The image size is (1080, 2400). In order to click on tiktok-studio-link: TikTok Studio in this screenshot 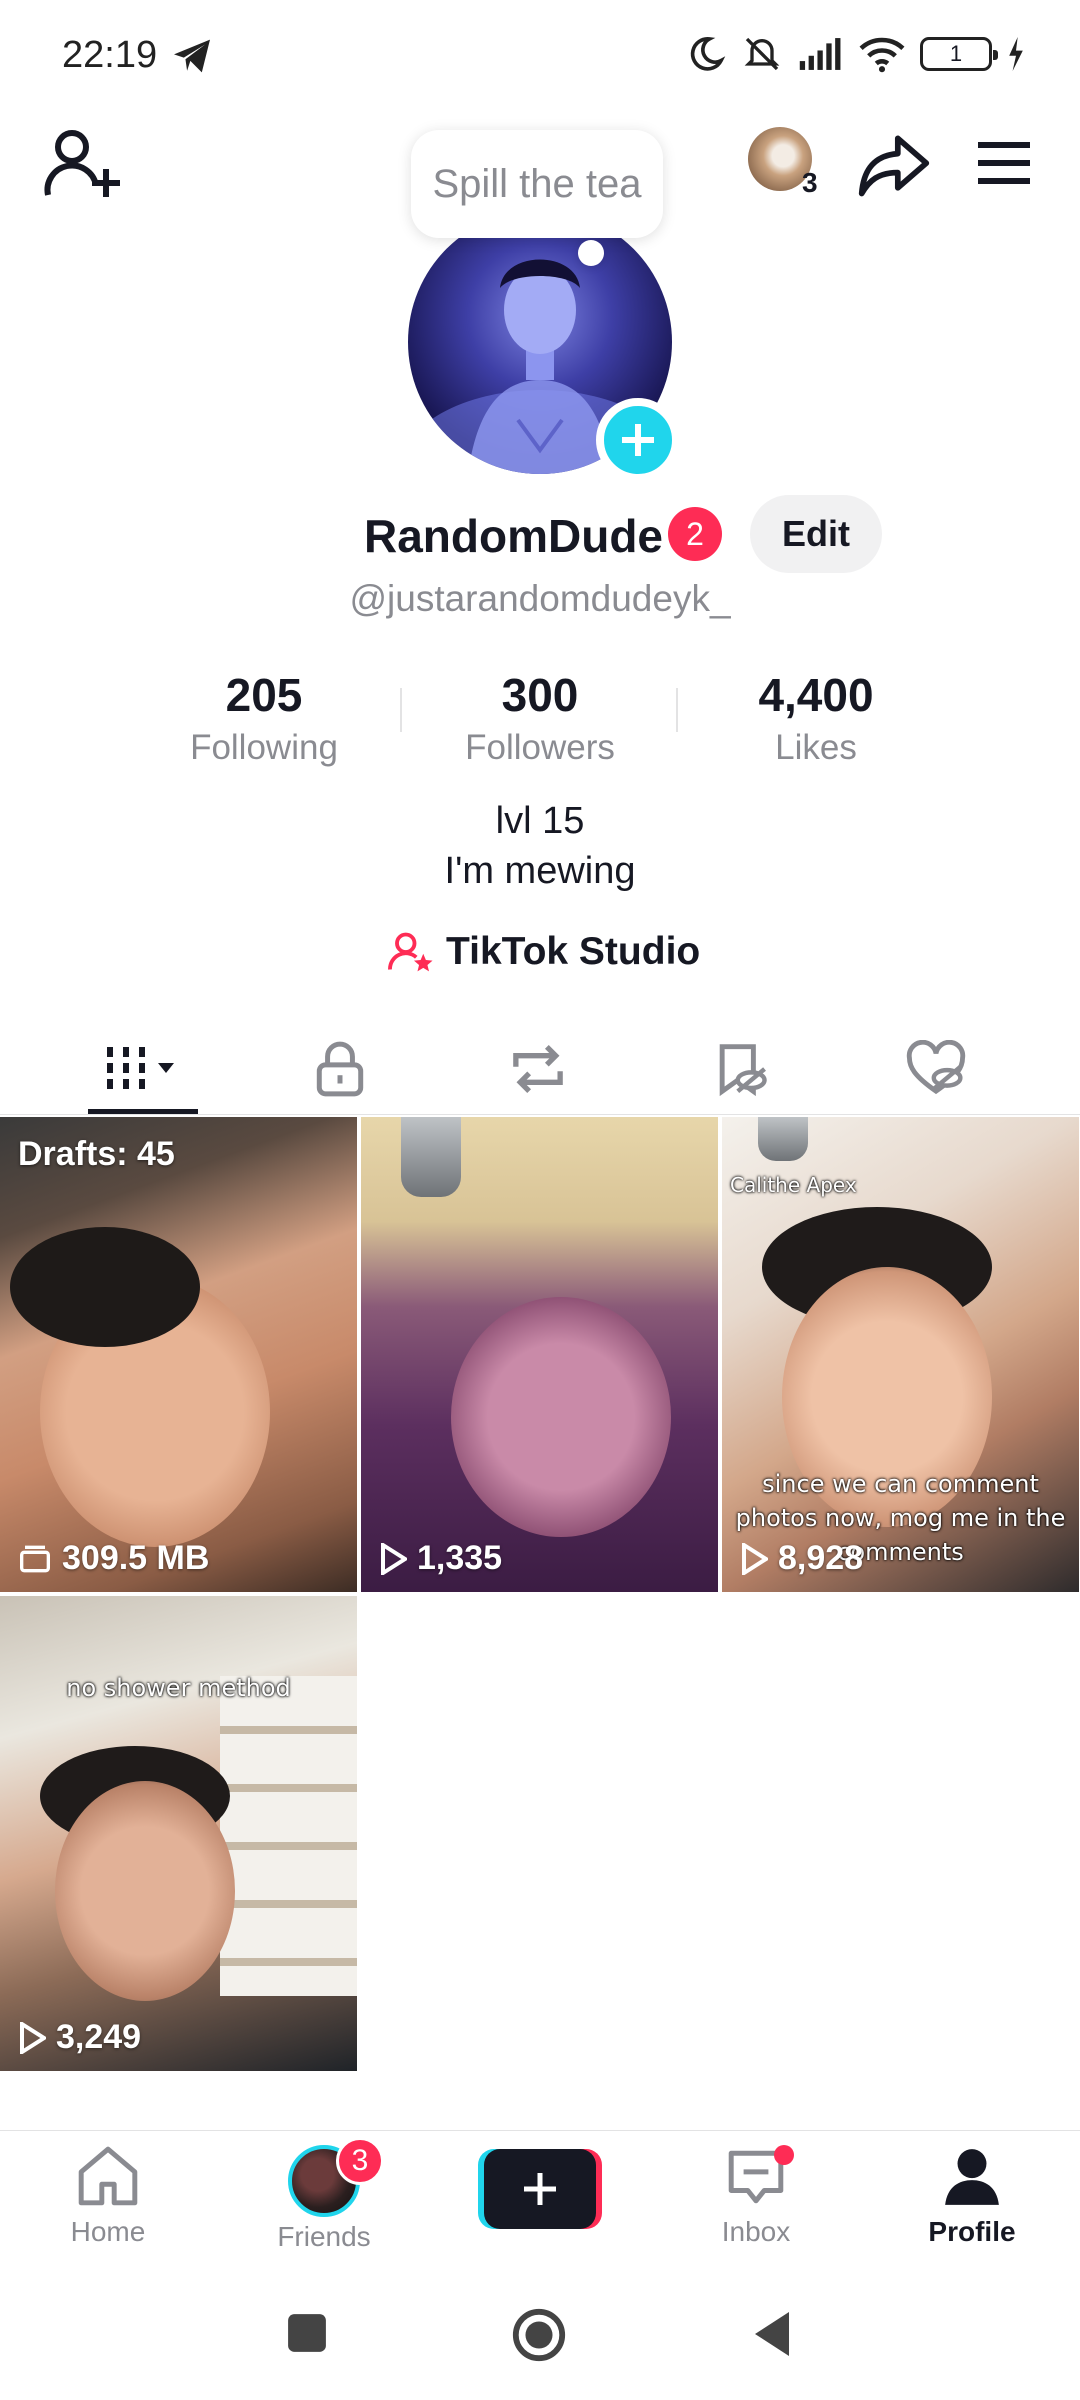, I will do `click(544, 952)`.